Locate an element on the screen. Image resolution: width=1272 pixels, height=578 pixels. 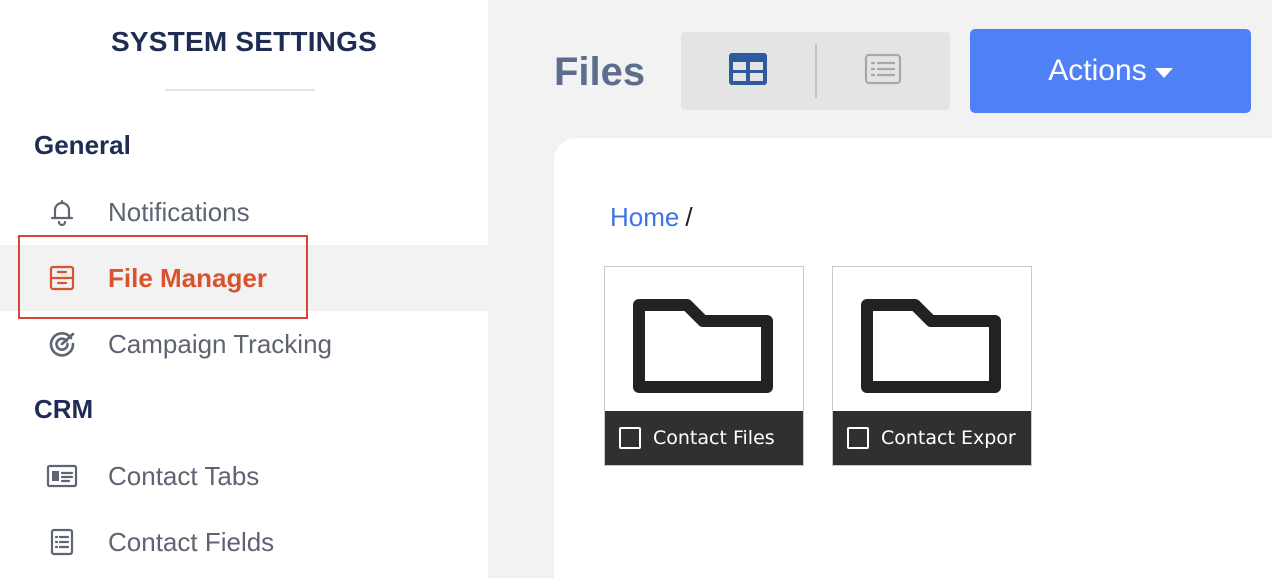
sidebar-item-contact-fields: Contact Fields is located at coordinates (244, 542).